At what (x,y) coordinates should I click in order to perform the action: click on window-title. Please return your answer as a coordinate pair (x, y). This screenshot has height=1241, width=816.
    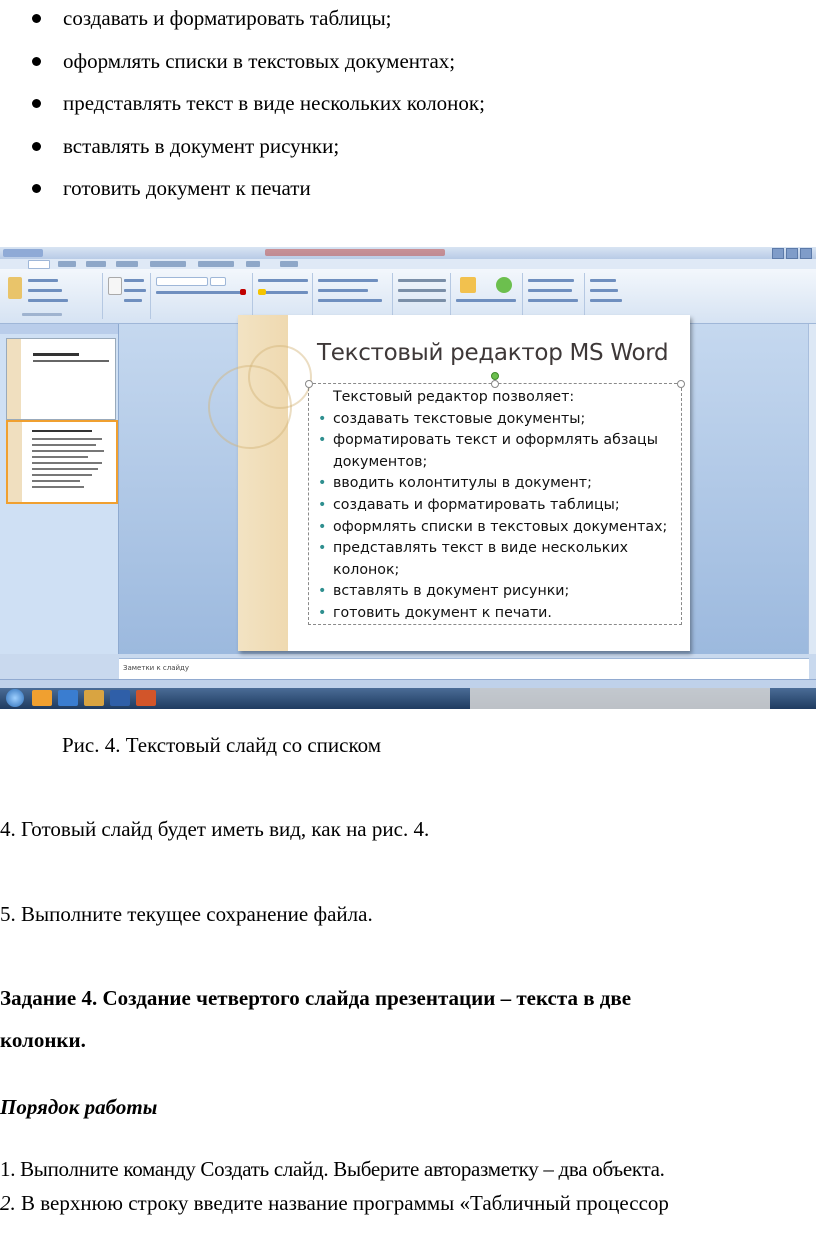
    Looking at the image, I should click on (355, 252).